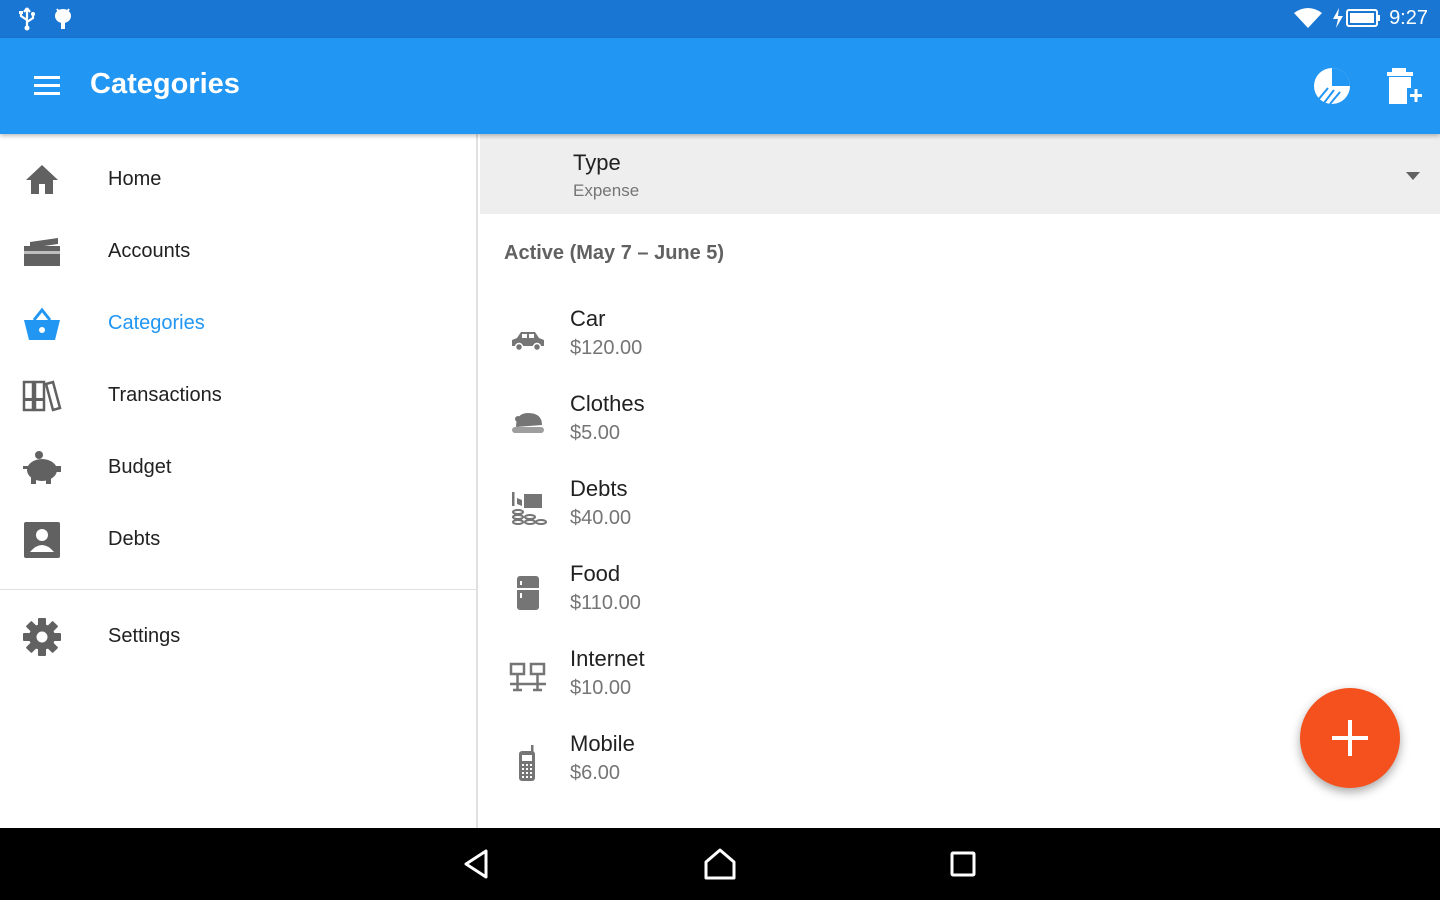 This screenshot has width=1440, height=900. I want to click on drawer-item-categories: Categories, so click(238, 324).